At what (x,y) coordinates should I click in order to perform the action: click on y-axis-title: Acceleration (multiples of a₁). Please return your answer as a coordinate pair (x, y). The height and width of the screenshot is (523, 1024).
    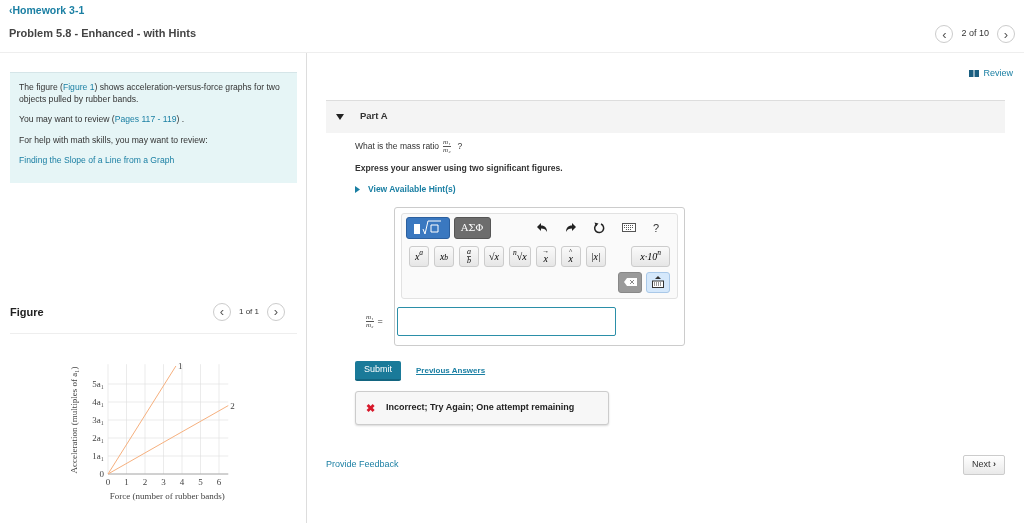
    Looking at the image, I should click on (74, 420).